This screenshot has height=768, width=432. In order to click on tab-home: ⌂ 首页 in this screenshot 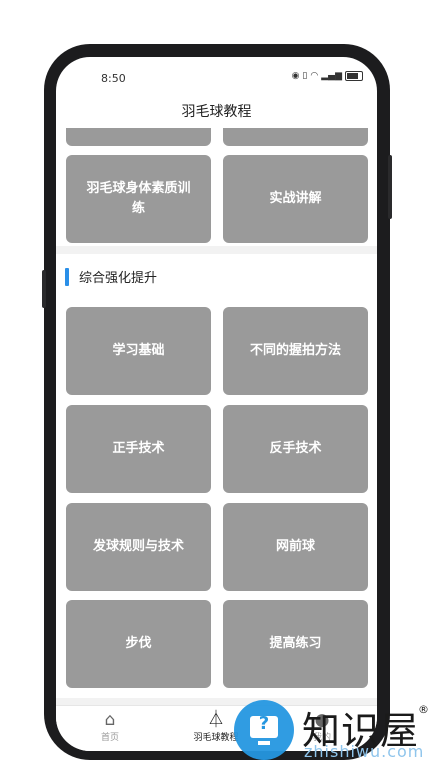, I will do `click(110, 726)`.